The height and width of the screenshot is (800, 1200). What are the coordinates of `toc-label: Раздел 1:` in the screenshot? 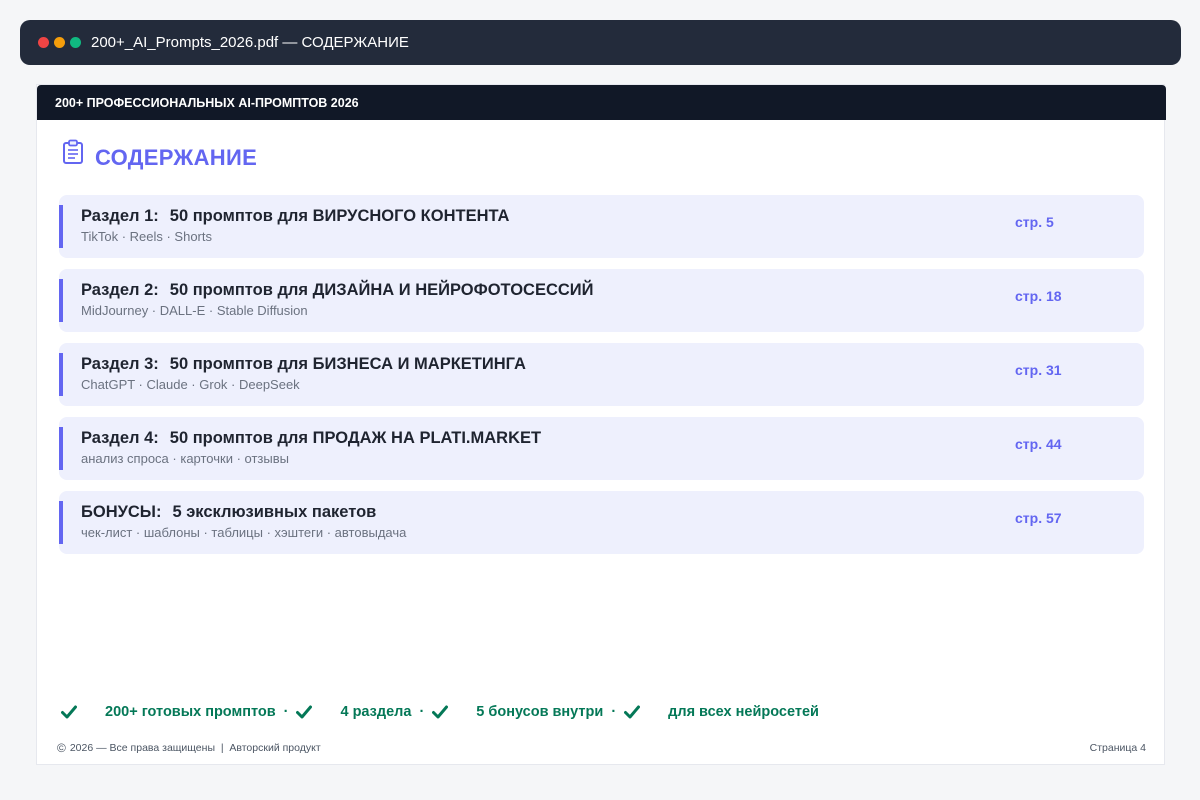 It's located at (120, 216).